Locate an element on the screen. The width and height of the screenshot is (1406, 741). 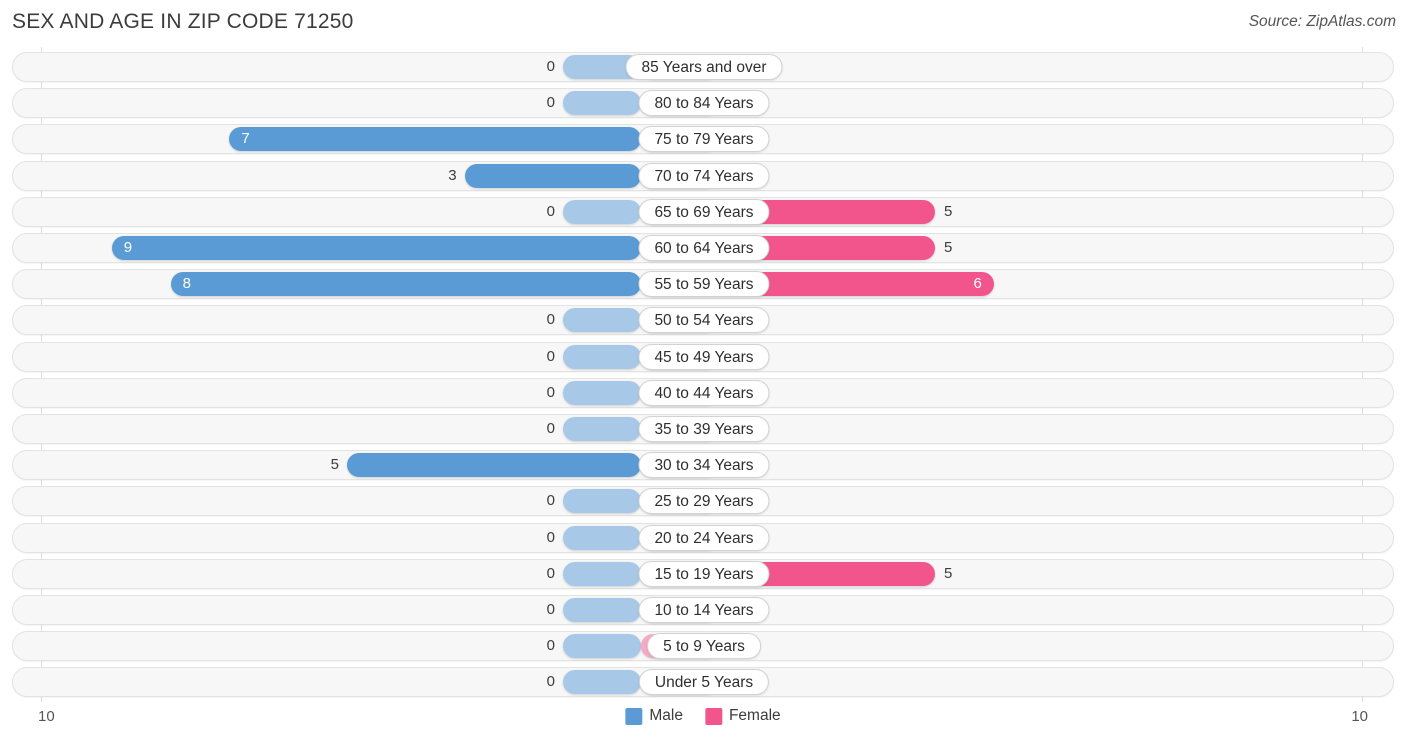
bar-layer: 9 5 60 to 64 Years is located at coordinates (704, 248).